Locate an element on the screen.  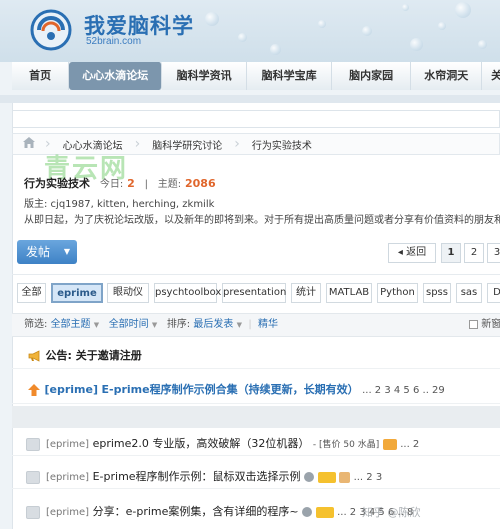
filter-bar: 筛选: 全部主题 ▼ 全部时间 ▼ 排序: 最后发表 ▼ | 精华 新窗 is located at coordinates (256, 325).